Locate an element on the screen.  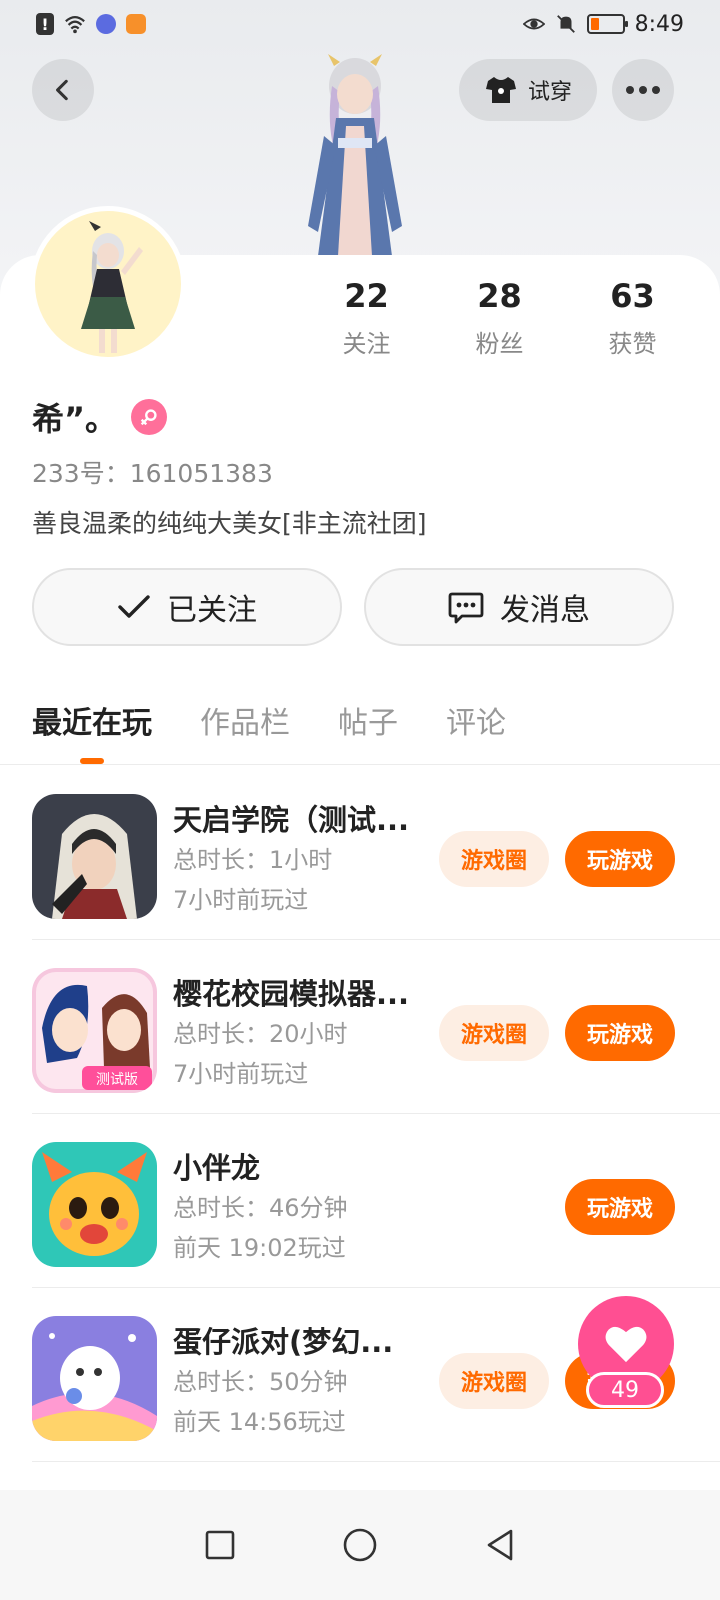
stat-followers: 28 粉丝 is located at coordinates (499, 317).